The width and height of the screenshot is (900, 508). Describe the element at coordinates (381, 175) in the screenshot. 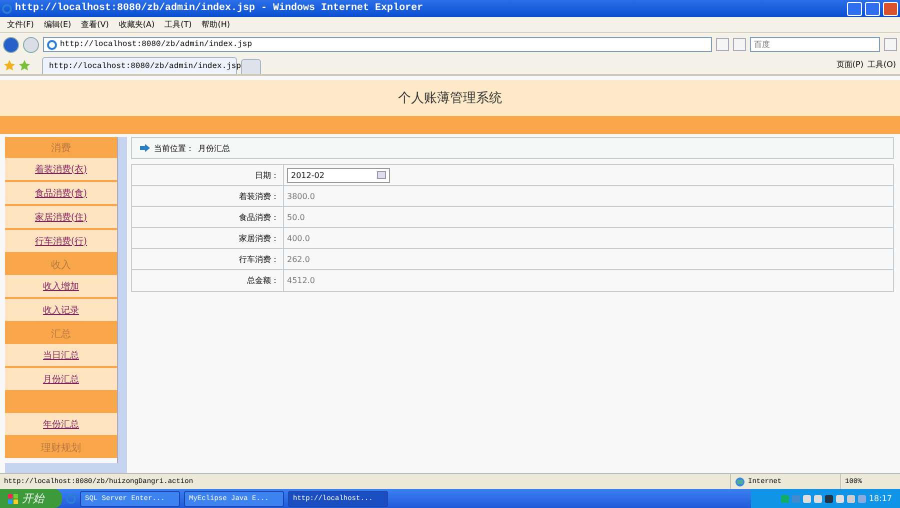

I see `calendar-icon` at that location.